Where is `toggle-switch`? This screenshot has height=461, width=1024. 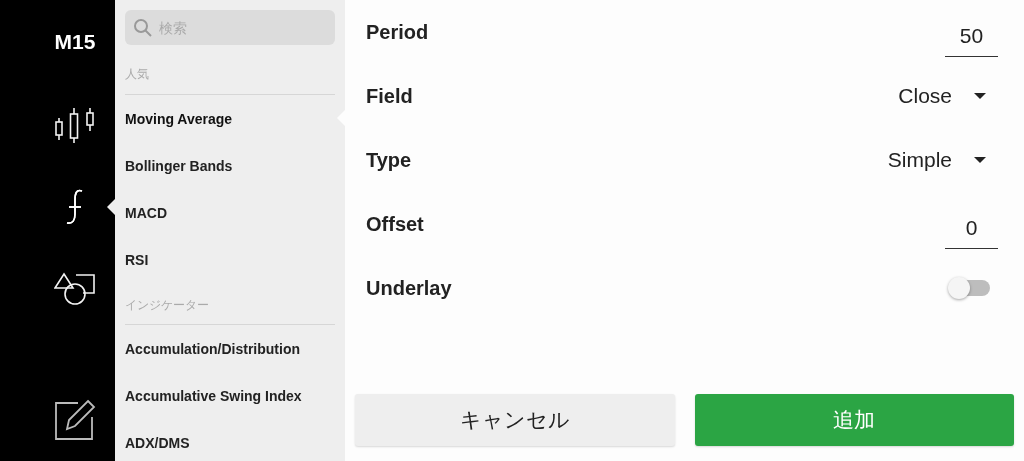
toggle-switch is located at coordinates (970, 288).